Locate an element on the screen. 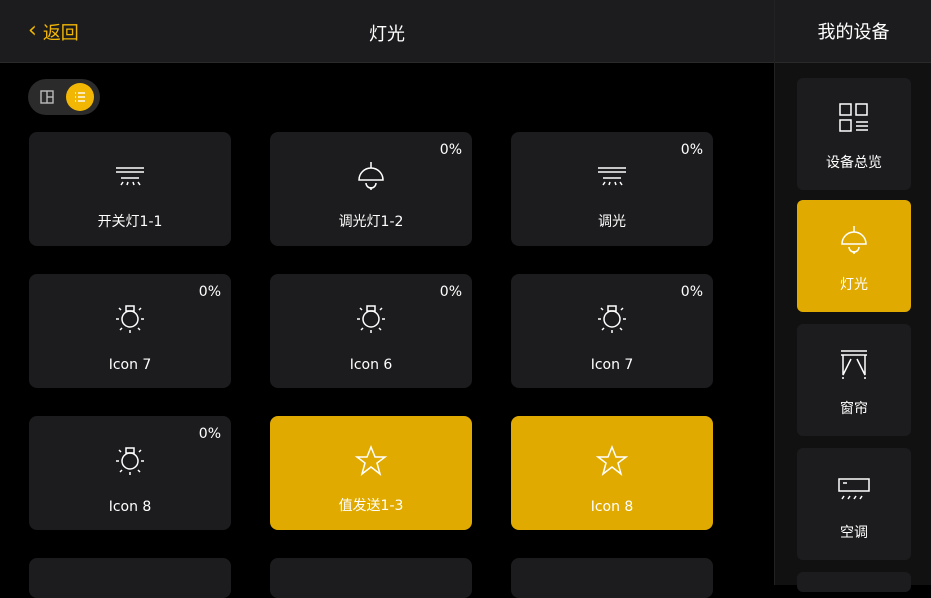  device-label: 调光灯1-2 is located at coordinates (371, 222).